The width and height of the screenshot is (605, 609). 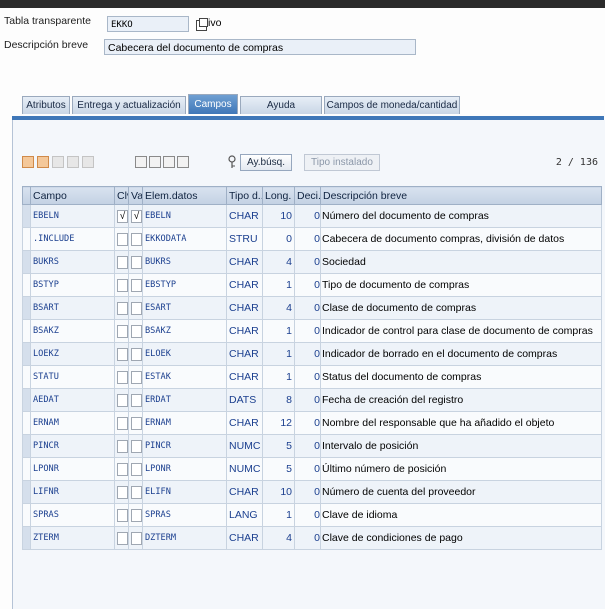 What do you see at coordinates (461, 377) in the screenshot?
I see `short-description-cell: Status del documento de compras` at bounding box center [461, 377].